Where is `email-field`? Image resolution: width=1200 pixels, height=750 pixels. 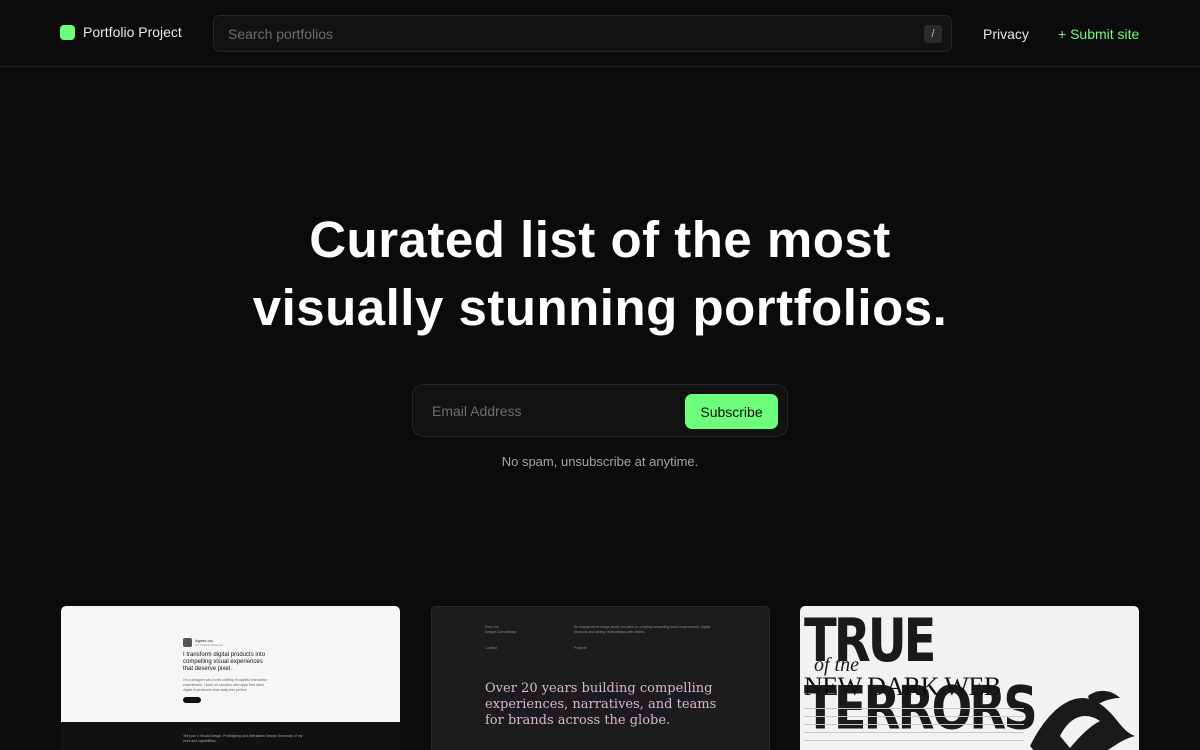
email-field is located at coordinates (557, 411).